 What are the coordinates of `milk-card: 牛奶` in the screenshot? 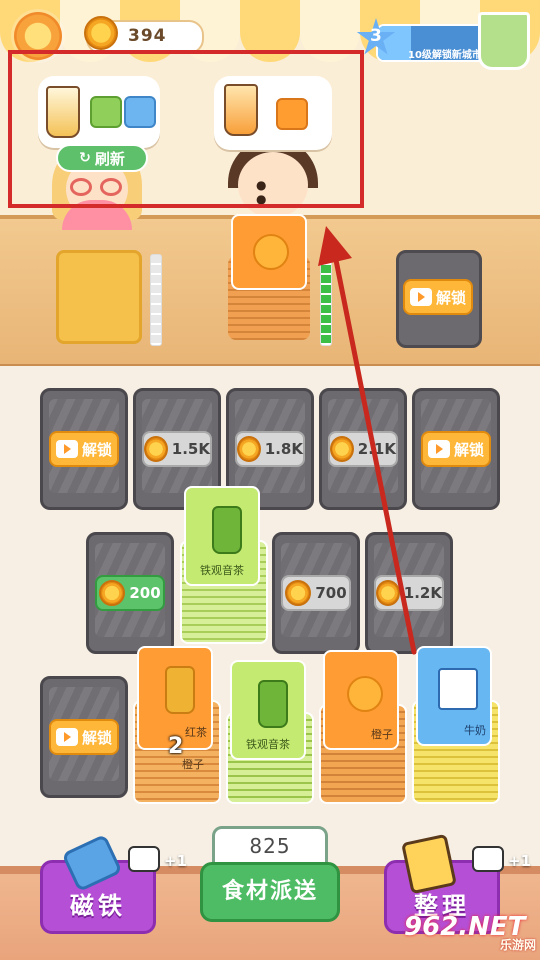 It's located at (454, 696).